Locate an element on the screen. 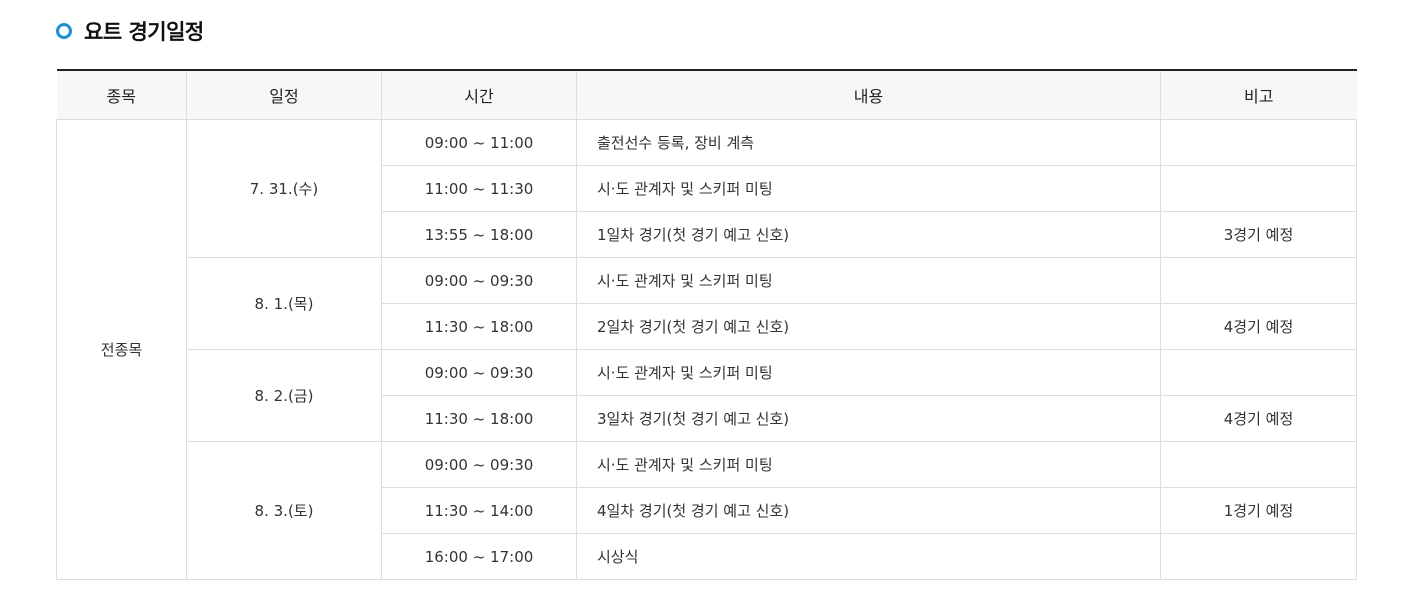  date-cell: 8. 2.(금) is located at coordinates (284, 395).